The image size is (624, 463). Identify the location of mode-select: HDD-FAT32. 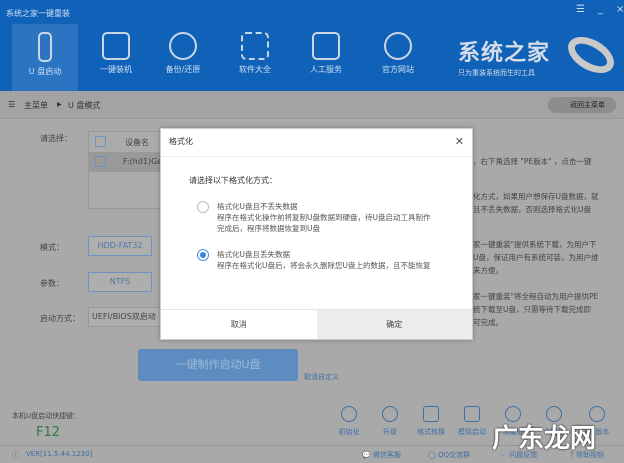
(120, 246).